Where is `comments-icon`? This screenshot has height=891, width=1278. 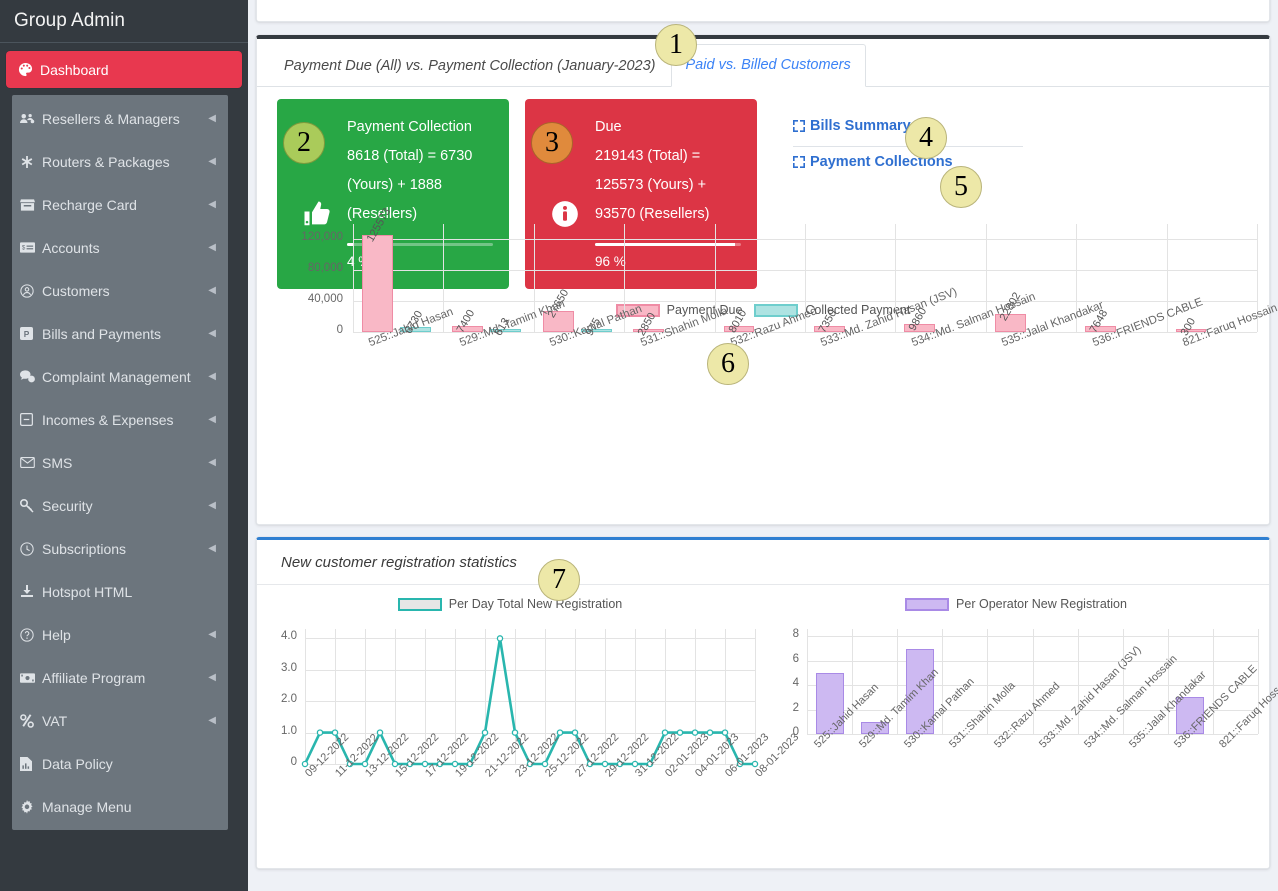
comments-icon is located at coordinates (31, 376).